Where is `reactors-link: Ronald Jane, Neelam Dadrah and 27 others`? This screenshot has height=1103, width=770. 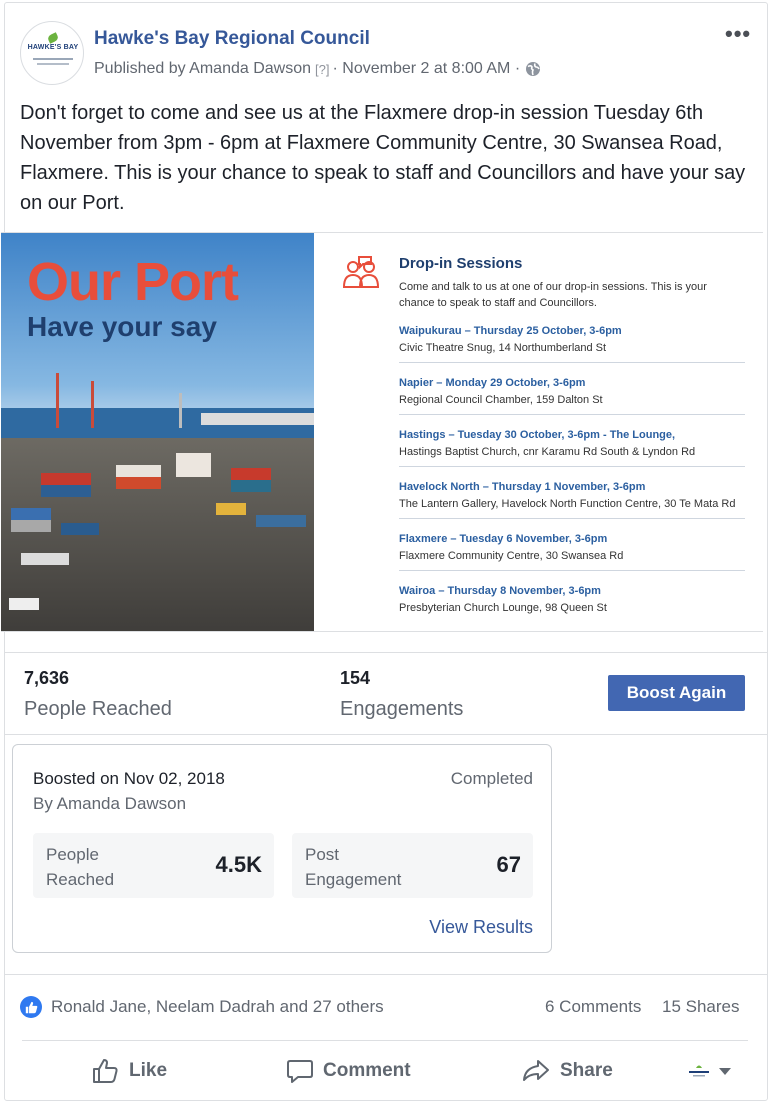 reactors-link: Ronald Jane, Neelam Dadrah and 27 others is located at coordinates (217, 1007).